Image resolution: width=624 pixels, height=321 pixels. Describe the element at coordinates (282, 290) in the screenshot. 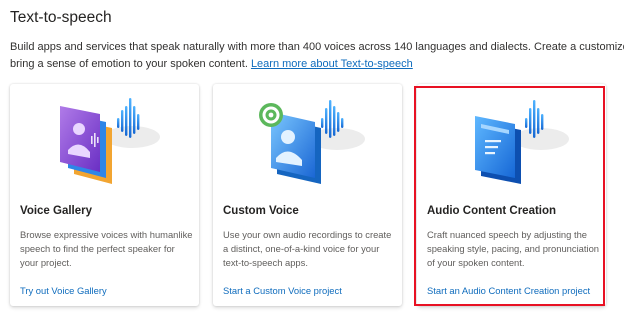

I see `start-custom-voice-link: Start a Custom Voice project` at that location.